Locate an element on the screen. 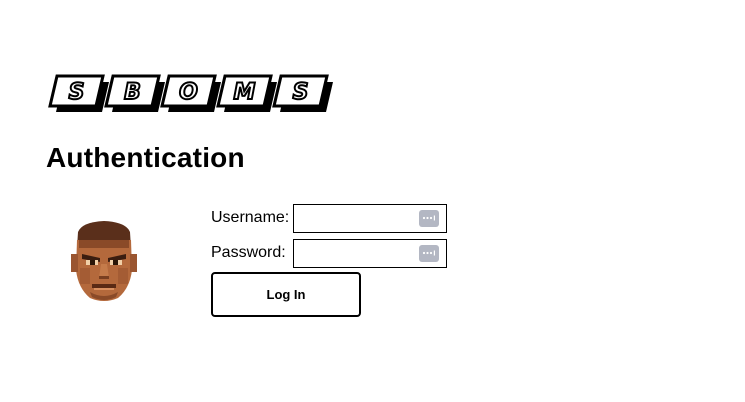 The image size is (745, 402). page-title: Authentication is located at coordinates (145, 157).